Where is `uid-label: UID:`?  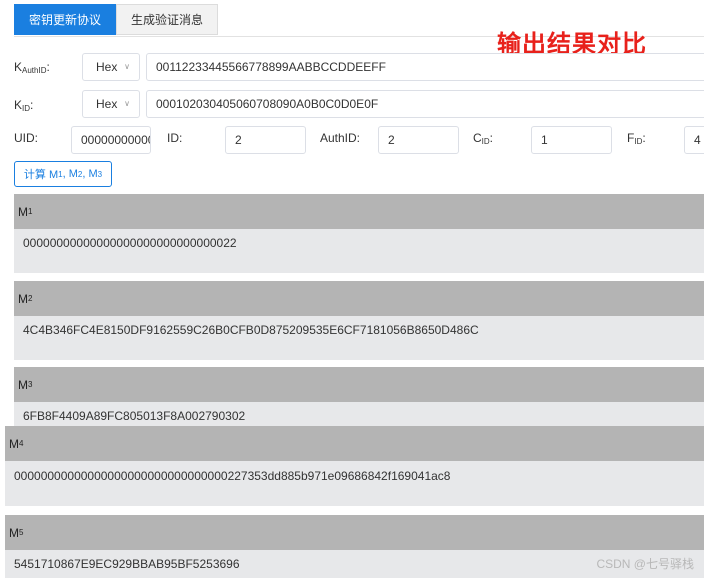 uid-label: UID: is located at coordinates (26, 138).